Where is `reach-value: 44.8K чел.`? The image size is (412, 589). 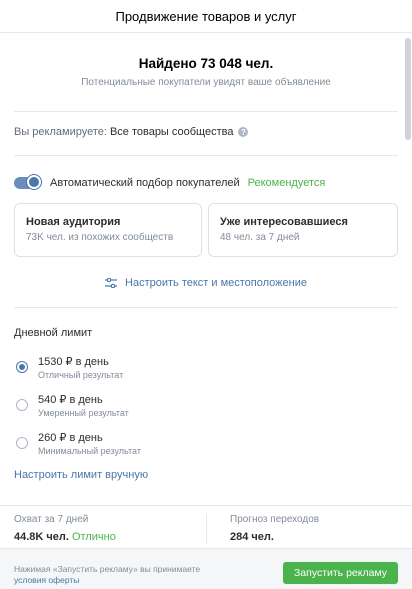
reach-value: 44.8K чел. is located at coordinates (41, 537).